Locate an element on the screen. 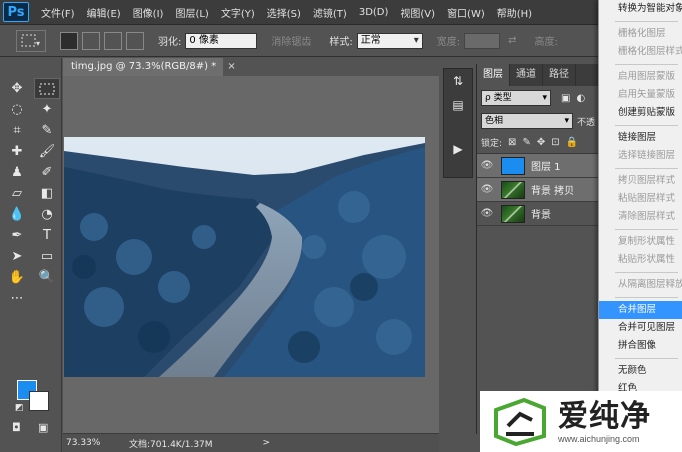 Image resolution: width=682 pixels, height=452 pixels. lock-artboard-icon: ⊡ is located at coordinates (555, 142).